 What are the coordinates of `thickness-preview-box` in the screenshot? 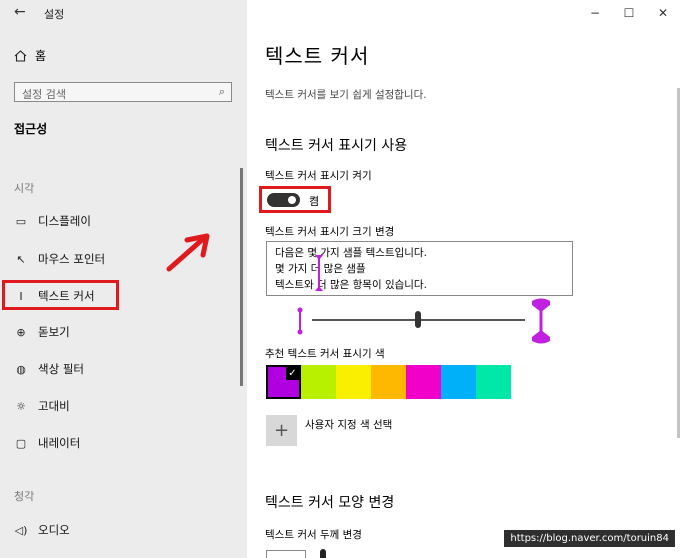 It's located at (286, 554).